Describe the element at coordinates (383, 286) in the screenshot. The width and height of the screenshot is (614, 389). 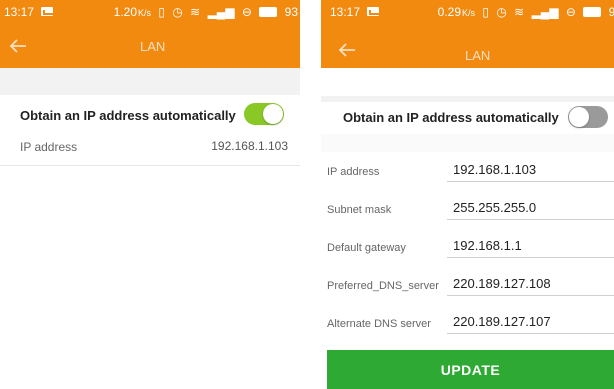
I see `preferred-dns-label: Preferred_DNS_server` at that location.